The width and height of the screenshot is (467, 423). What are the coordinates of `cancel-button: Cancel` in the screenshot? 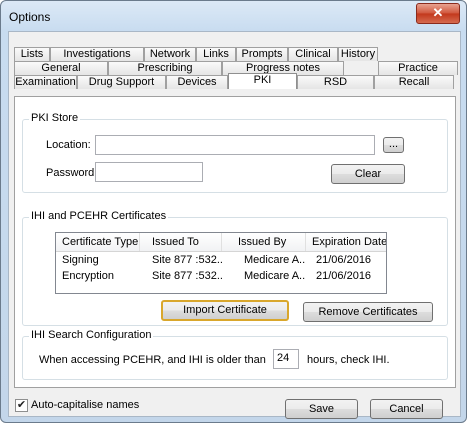 It's located at (406, 409).